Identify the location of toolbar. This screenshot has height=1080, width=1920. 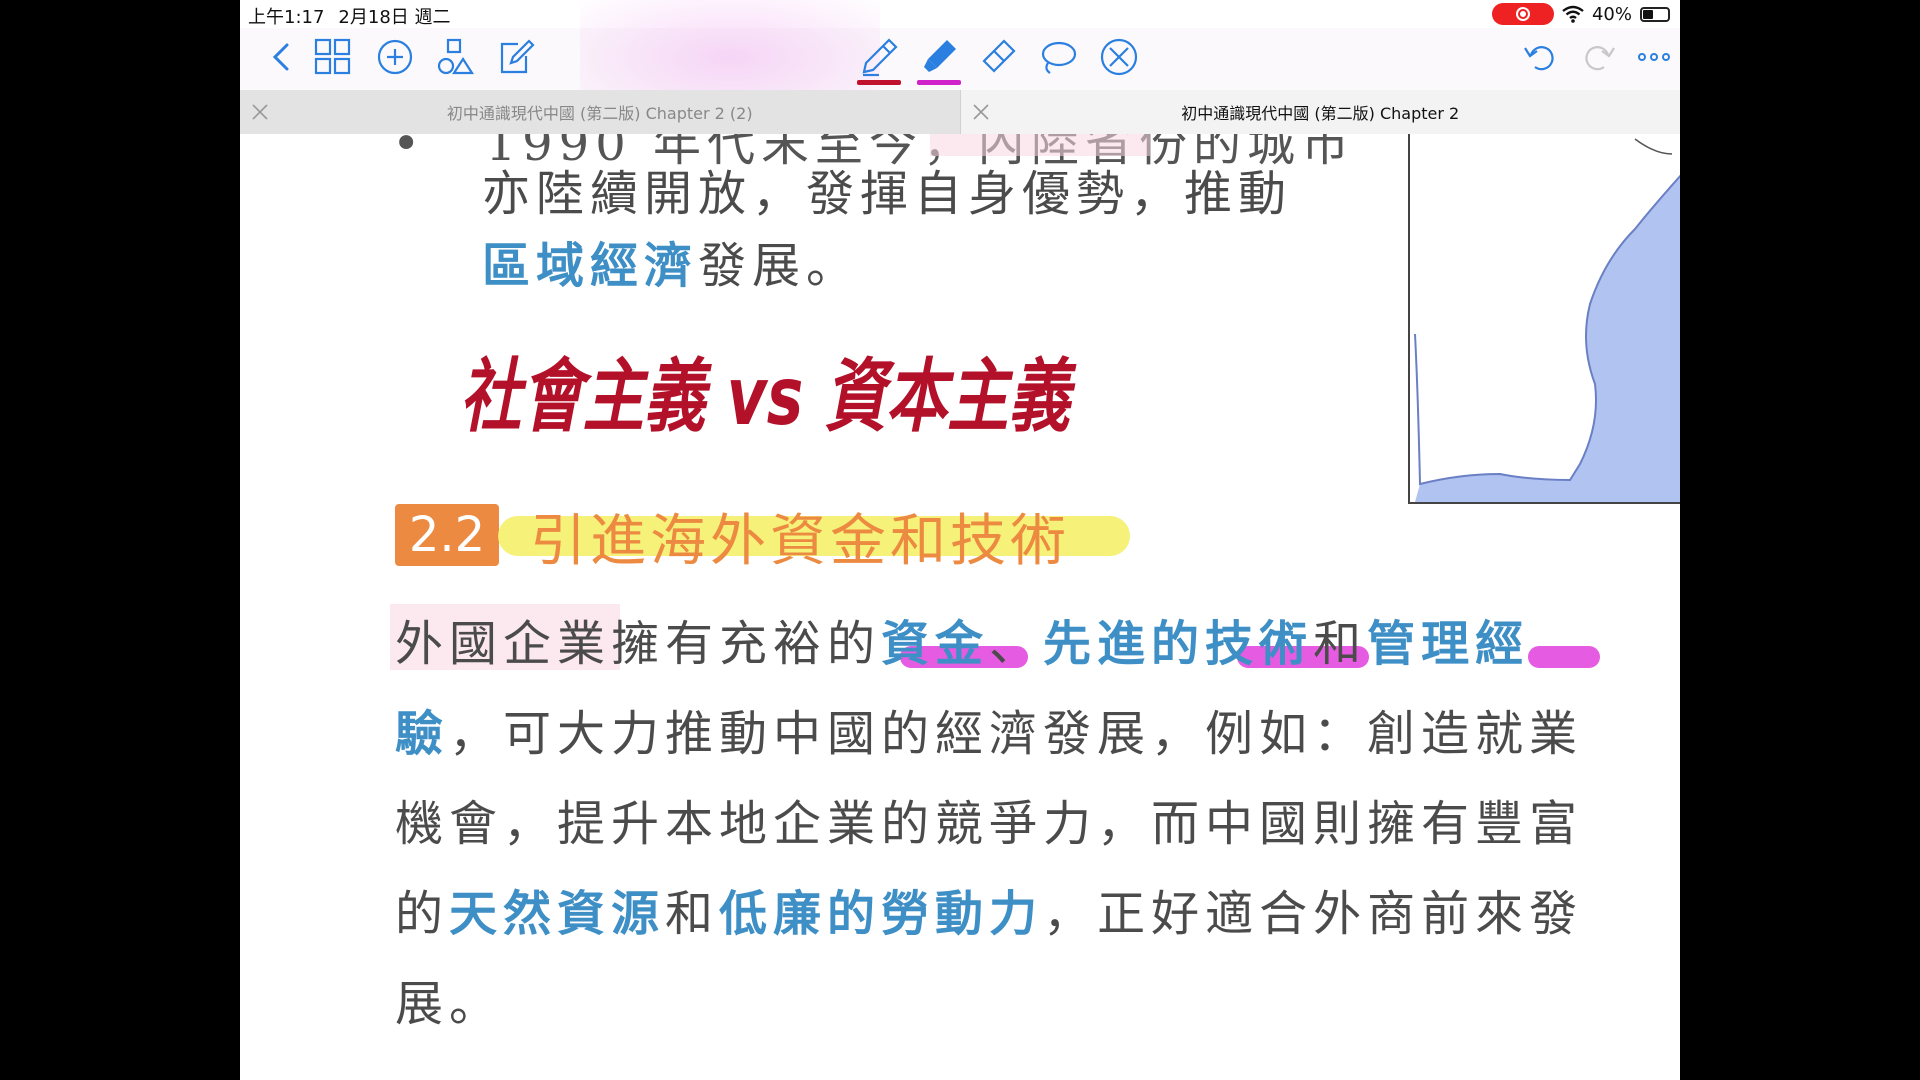
(960, 59).